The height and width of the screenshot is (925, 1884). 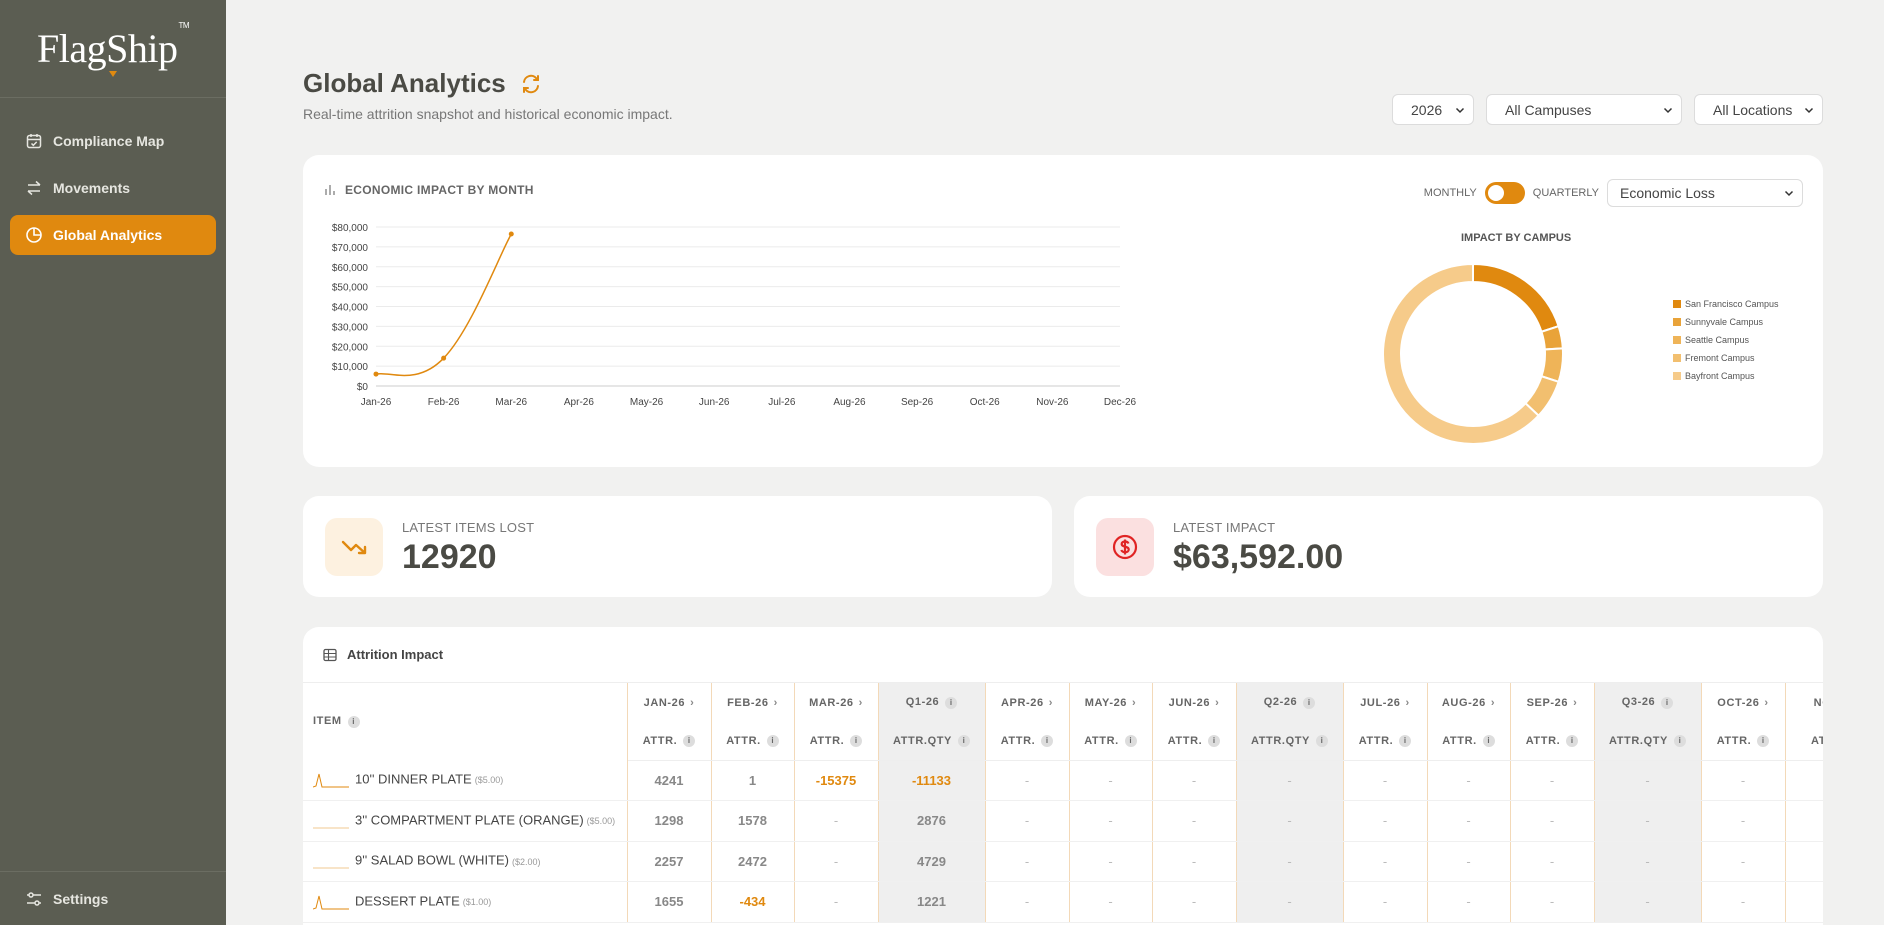 What do you see at coordinates (1804, 741) in the screenshot?
I see `column-subheader: ATTR` at bounding box center [1804, 741].